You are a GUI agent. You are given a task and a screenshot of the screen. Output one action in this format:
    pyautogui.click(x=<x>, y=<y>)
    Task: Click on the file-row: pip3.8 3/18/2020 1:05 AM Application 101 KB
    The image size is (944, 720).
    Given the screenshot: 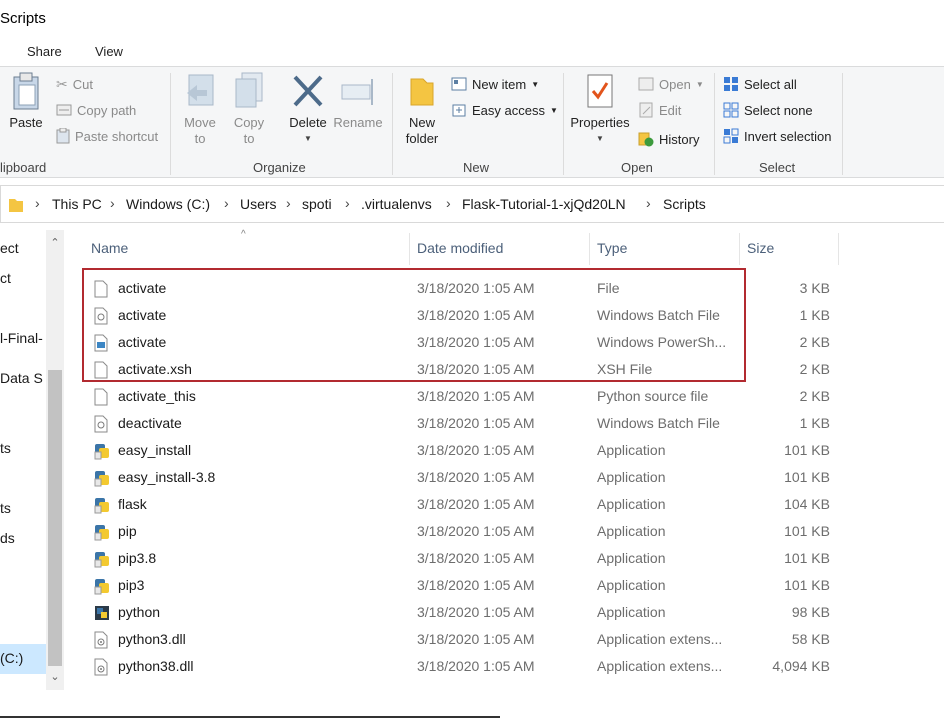 What is the action you would take?
    pyautogui.click(x=462, y=557)
    